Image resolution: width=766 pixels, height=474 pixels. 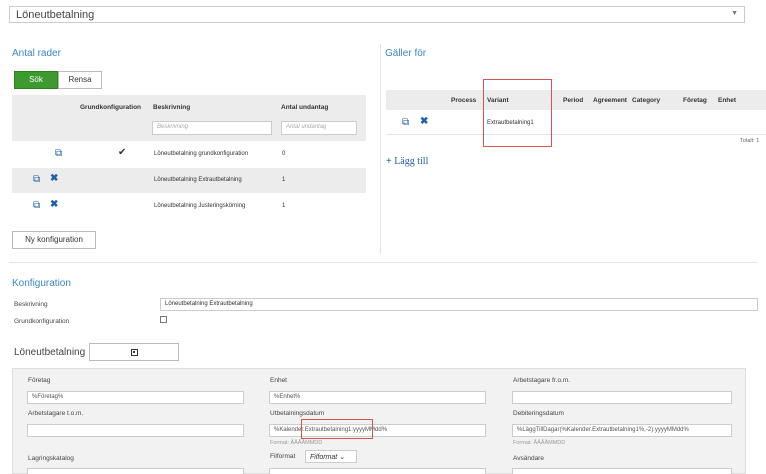 I want to click on filformat-select: Filformat ⌄, so click(x=331, y=456).